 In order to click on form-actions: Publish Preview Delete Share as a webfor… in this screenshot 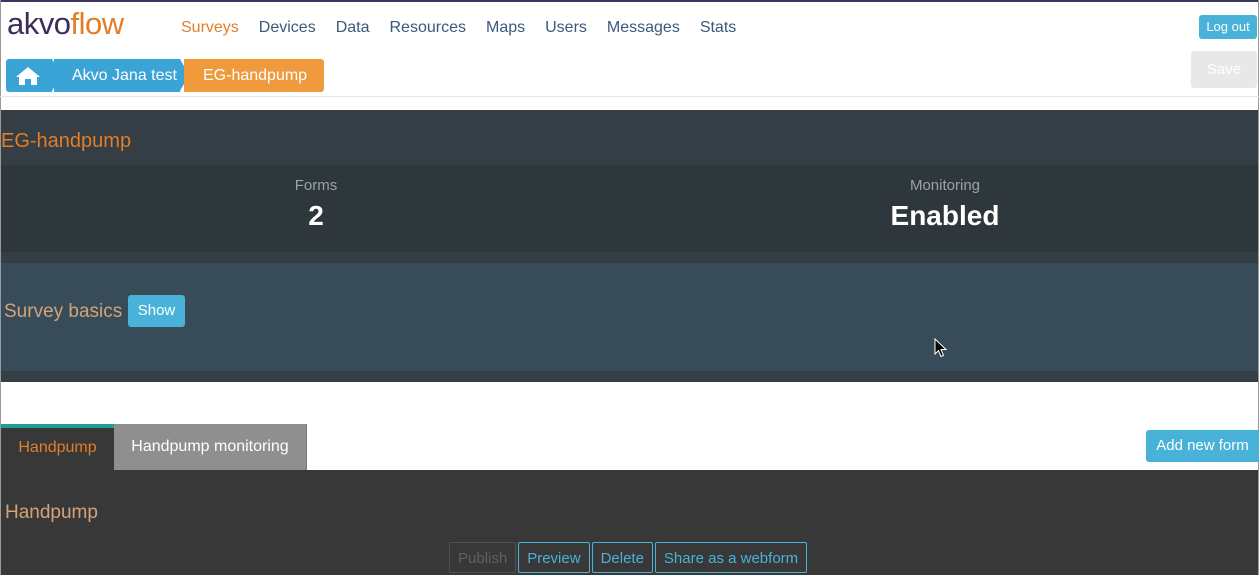, I will do `click(628, 557)`.